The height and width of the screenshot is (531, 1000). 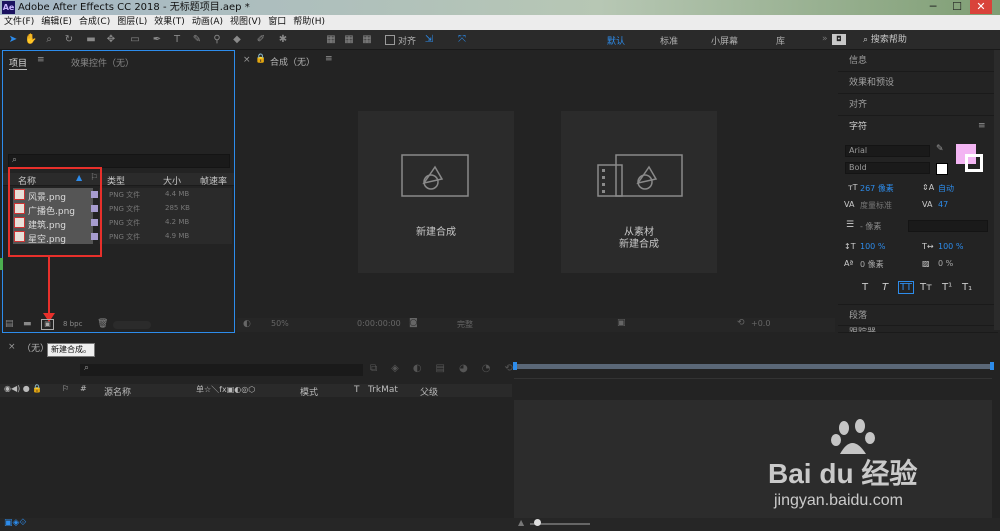 I want to click on puppet-tool-icon: ✱, so click(x=283, y=39).